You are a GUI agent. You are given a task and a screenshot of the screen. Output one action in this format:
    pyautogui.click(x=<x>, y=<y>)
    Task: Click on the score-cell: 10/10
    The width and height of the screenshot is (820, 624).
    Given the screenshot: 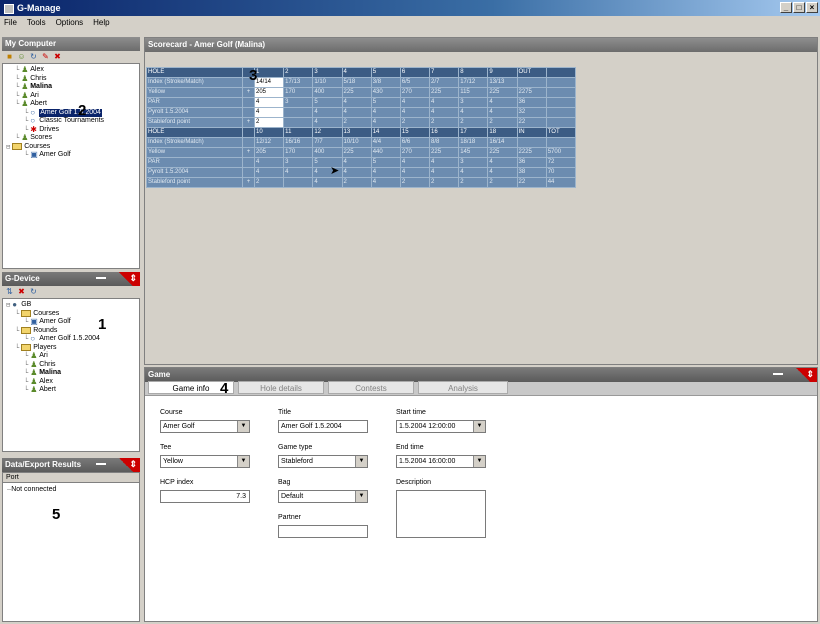 What is the action you would take?
    pyautogui.click(x=356, y=142)
    